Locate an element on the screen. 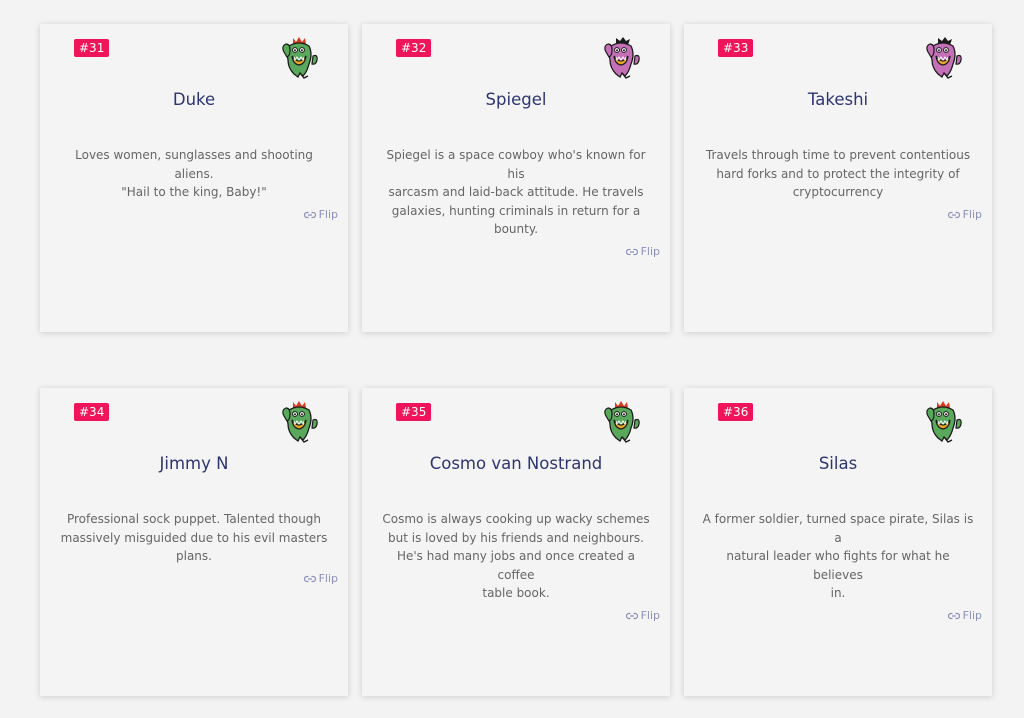 Image resolution: width=1024 pixels, height=718 pixels. character-name: Silas is located at coordinates (838, 463).